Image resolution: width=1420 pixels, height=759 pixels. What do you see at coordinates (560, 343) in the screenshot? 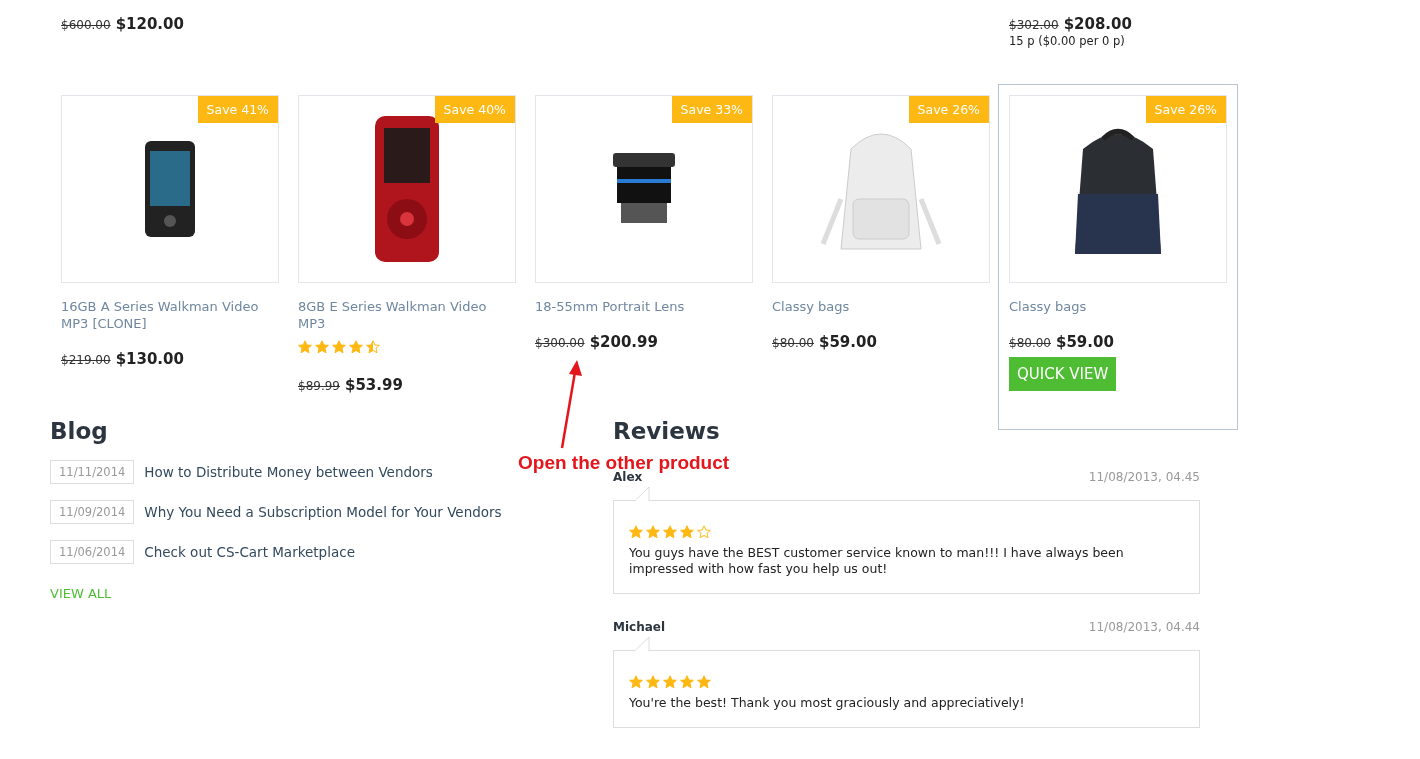
I see `old-price: $300.00` at bounding box center [560, 343].